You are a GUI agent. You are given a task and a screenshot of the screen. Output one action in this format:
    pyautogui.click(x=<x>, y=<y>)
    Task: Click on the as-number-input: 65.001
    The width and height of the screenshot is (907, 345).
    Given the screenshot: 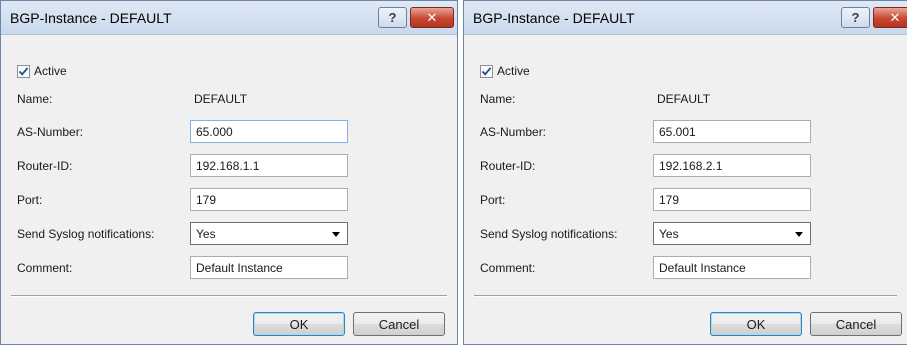 What is the action you would take?
    pyautogui.click(x=732, y=131)
    